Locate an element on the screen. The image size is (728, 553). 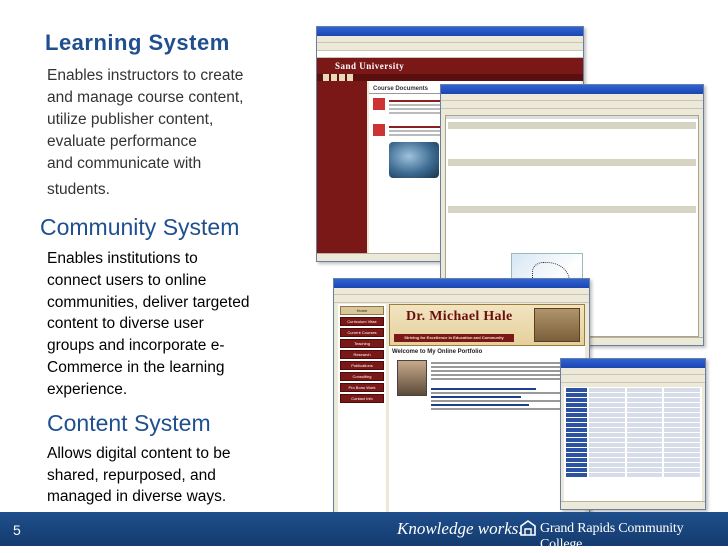
portfolio-name: Dr. Michael Hale is located at coordinates (459, 316).